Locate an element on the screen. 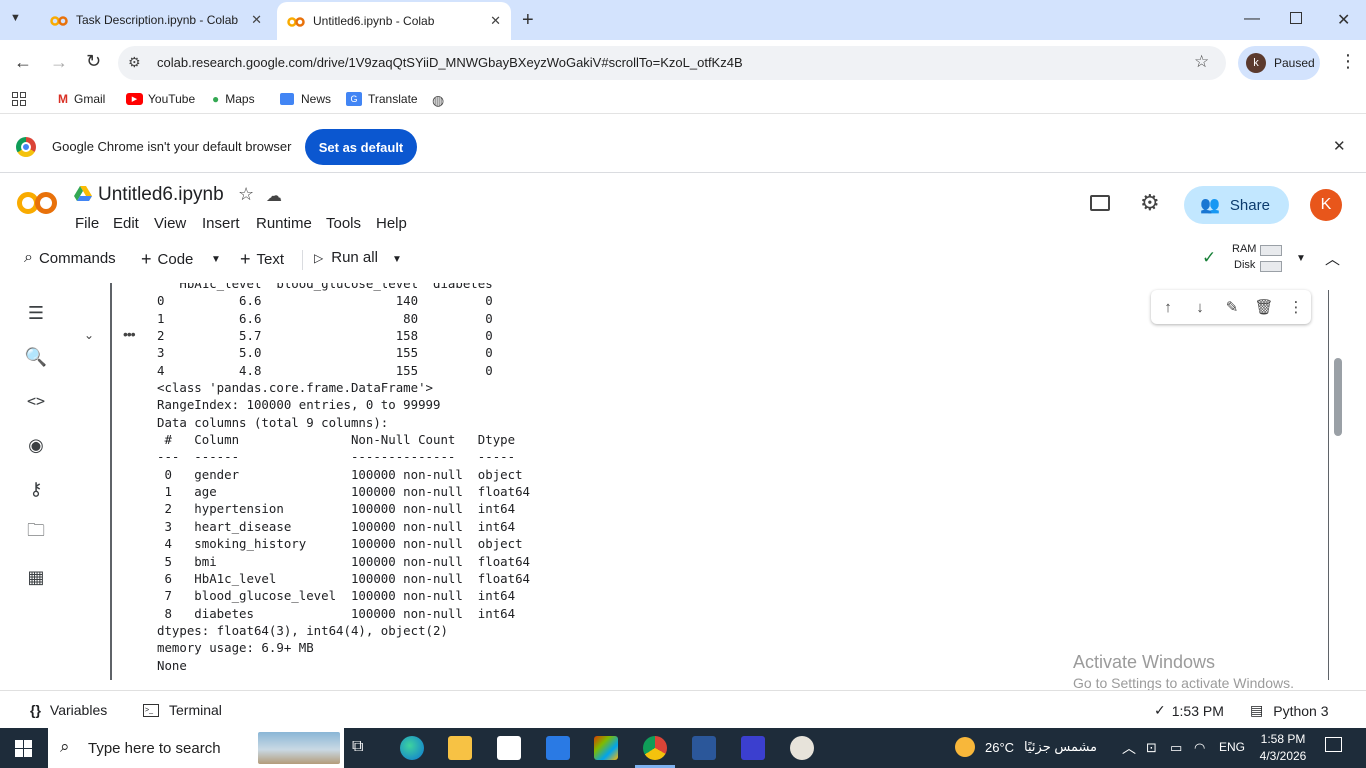 The height and width of the screenshot is (768, 1366). chrome-taskbar-icon is located at coordinates (655, 748).